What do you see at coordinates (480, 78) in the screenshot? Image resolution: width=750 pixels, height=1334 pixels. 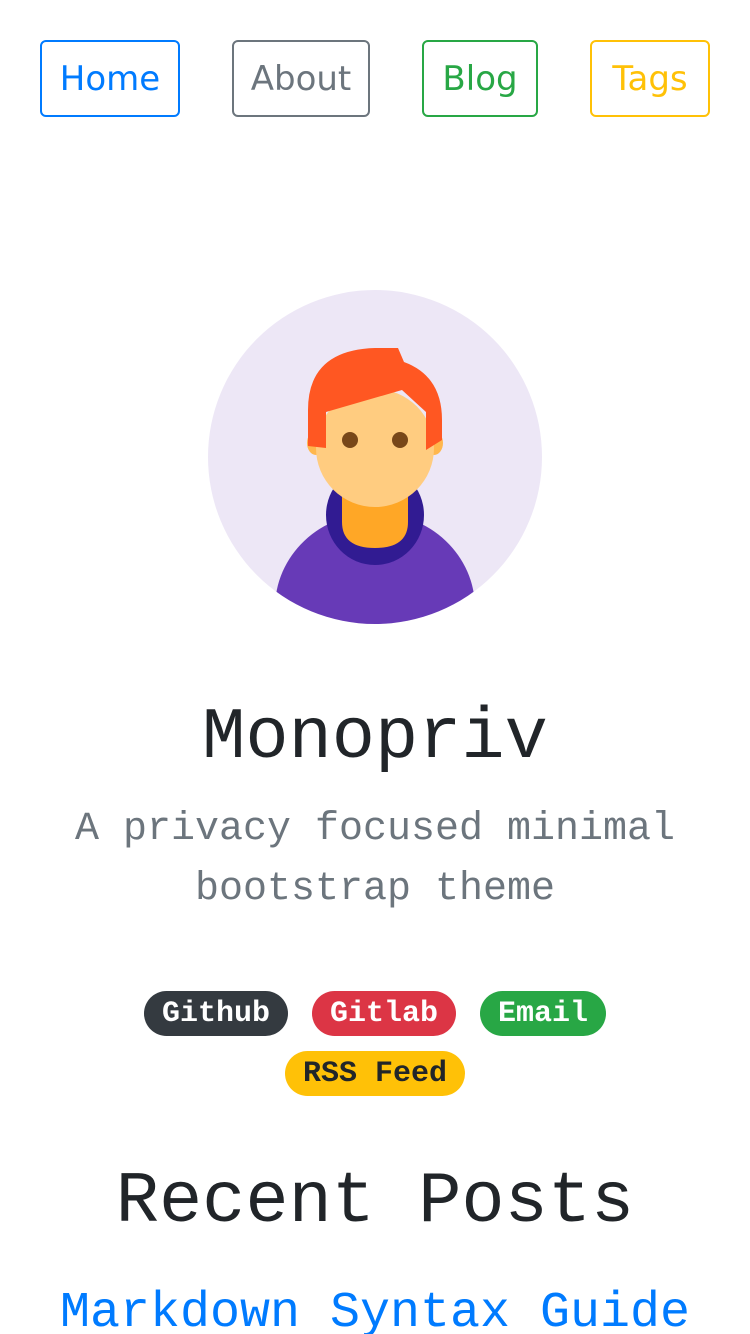 I see `nav-blog-button: Blog` at bounding box center [480, 78].